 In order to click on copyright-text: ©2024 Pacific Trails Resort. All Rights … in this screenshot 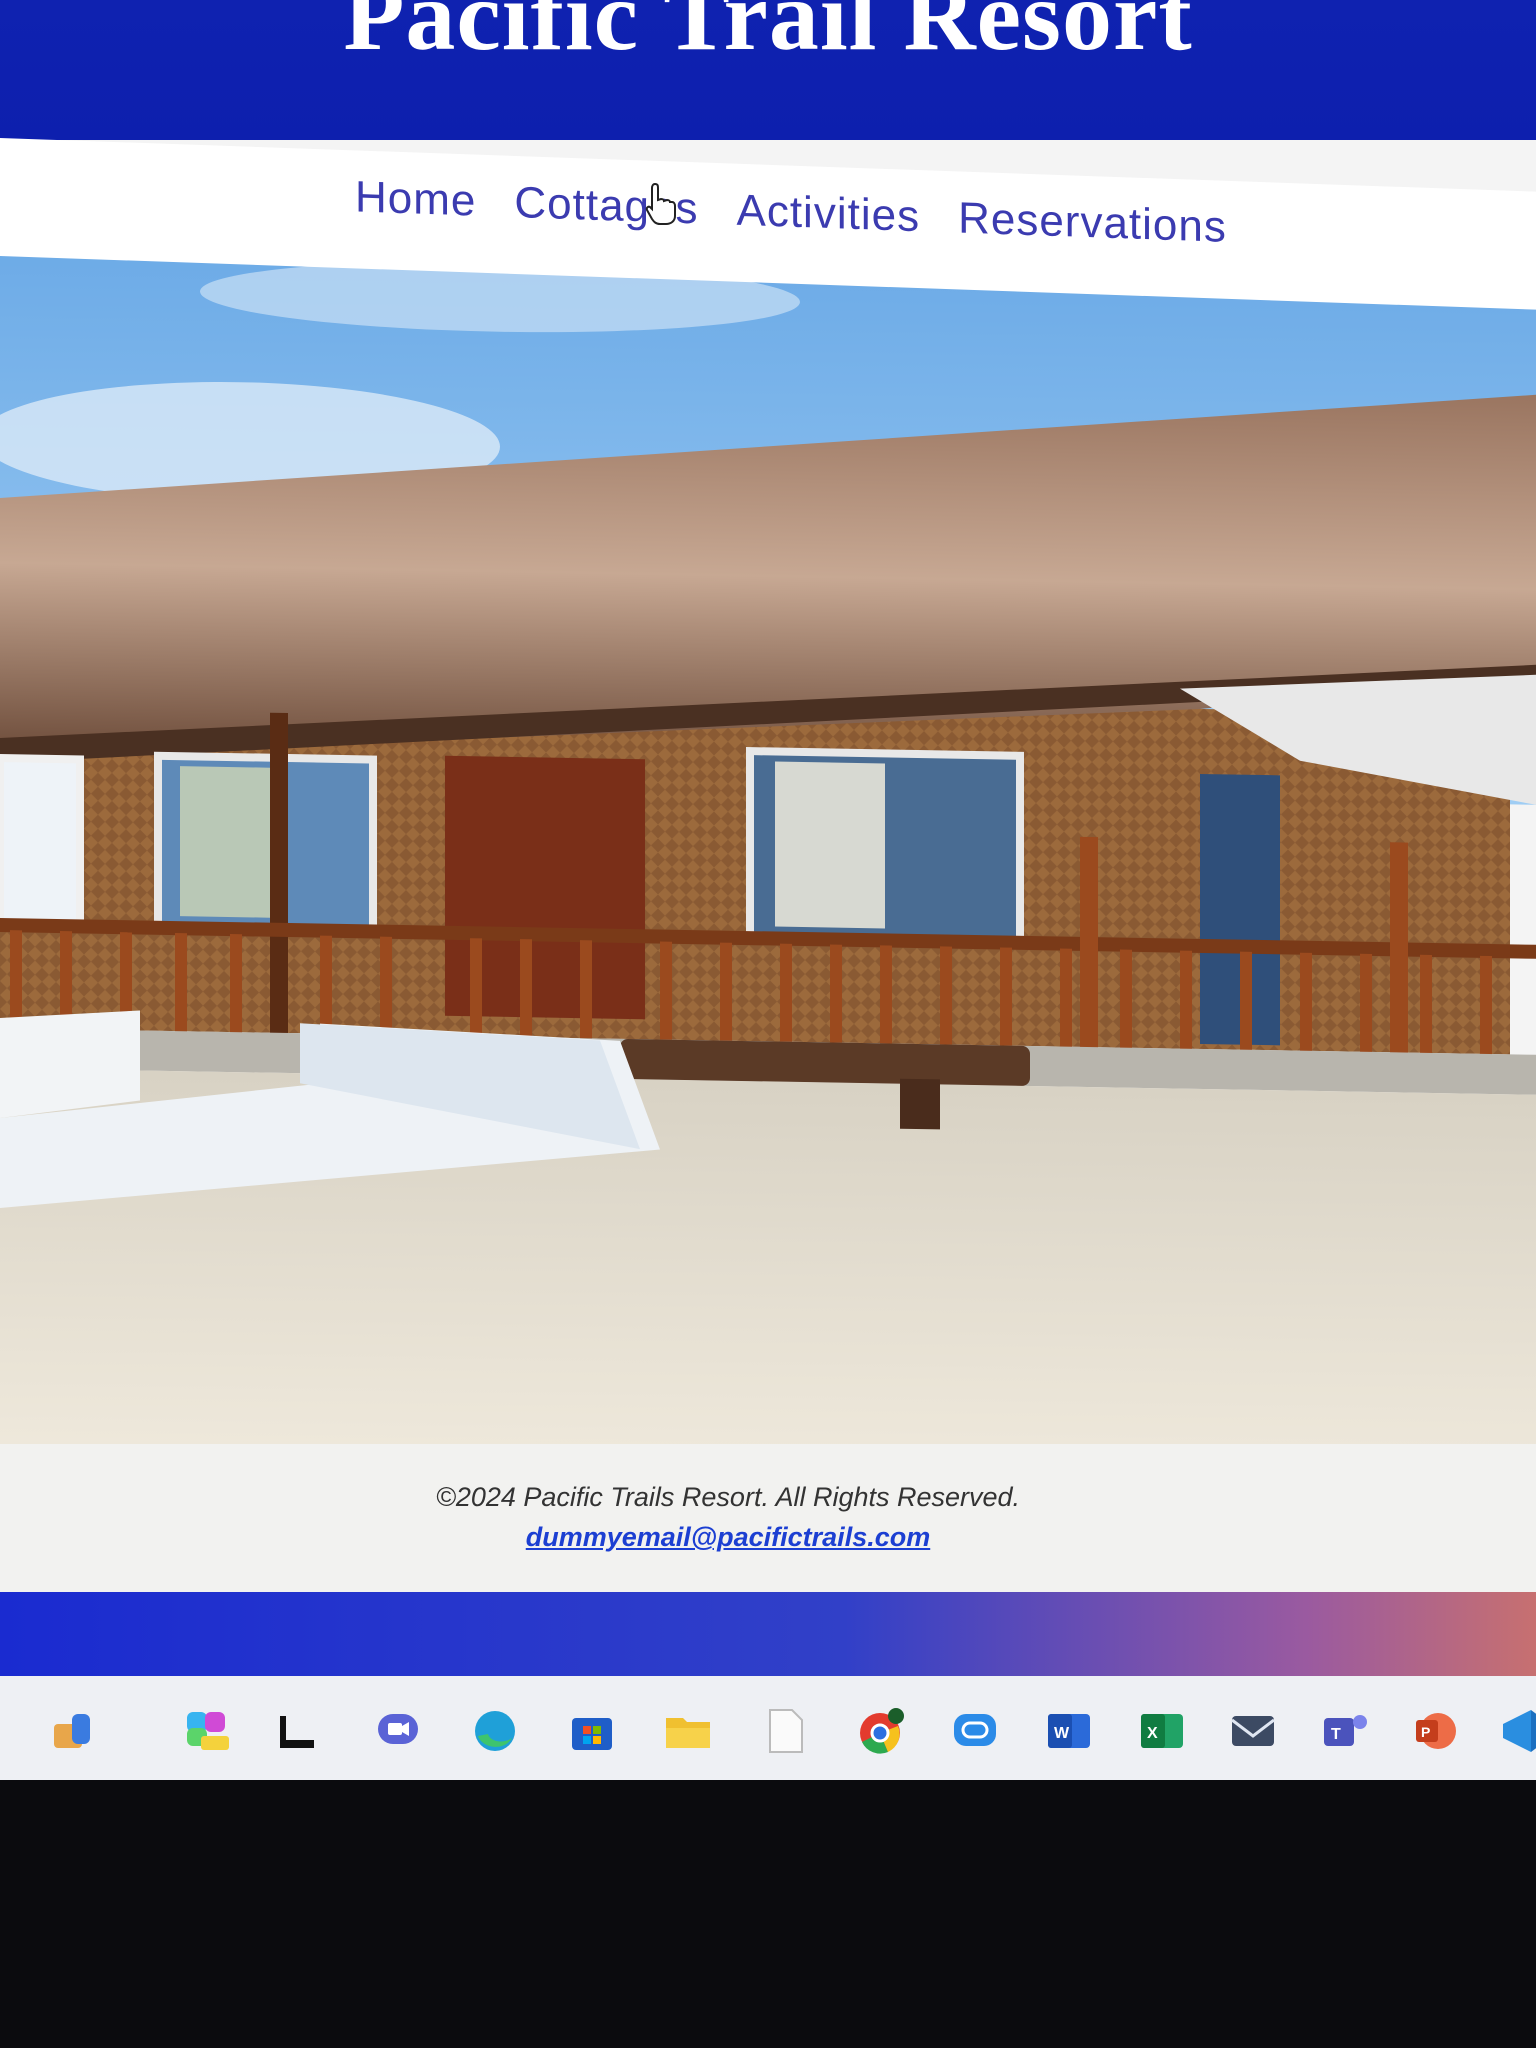, I will do `click(728, 1497)`.